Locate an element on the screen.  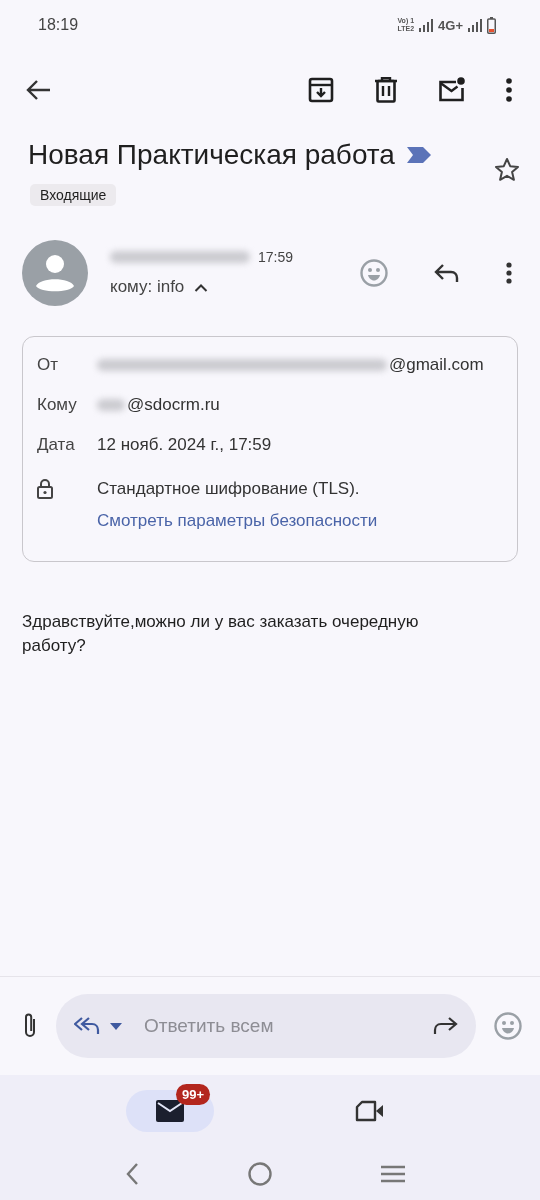
count-badge: 99+ is located at coordinates (193, 1094).